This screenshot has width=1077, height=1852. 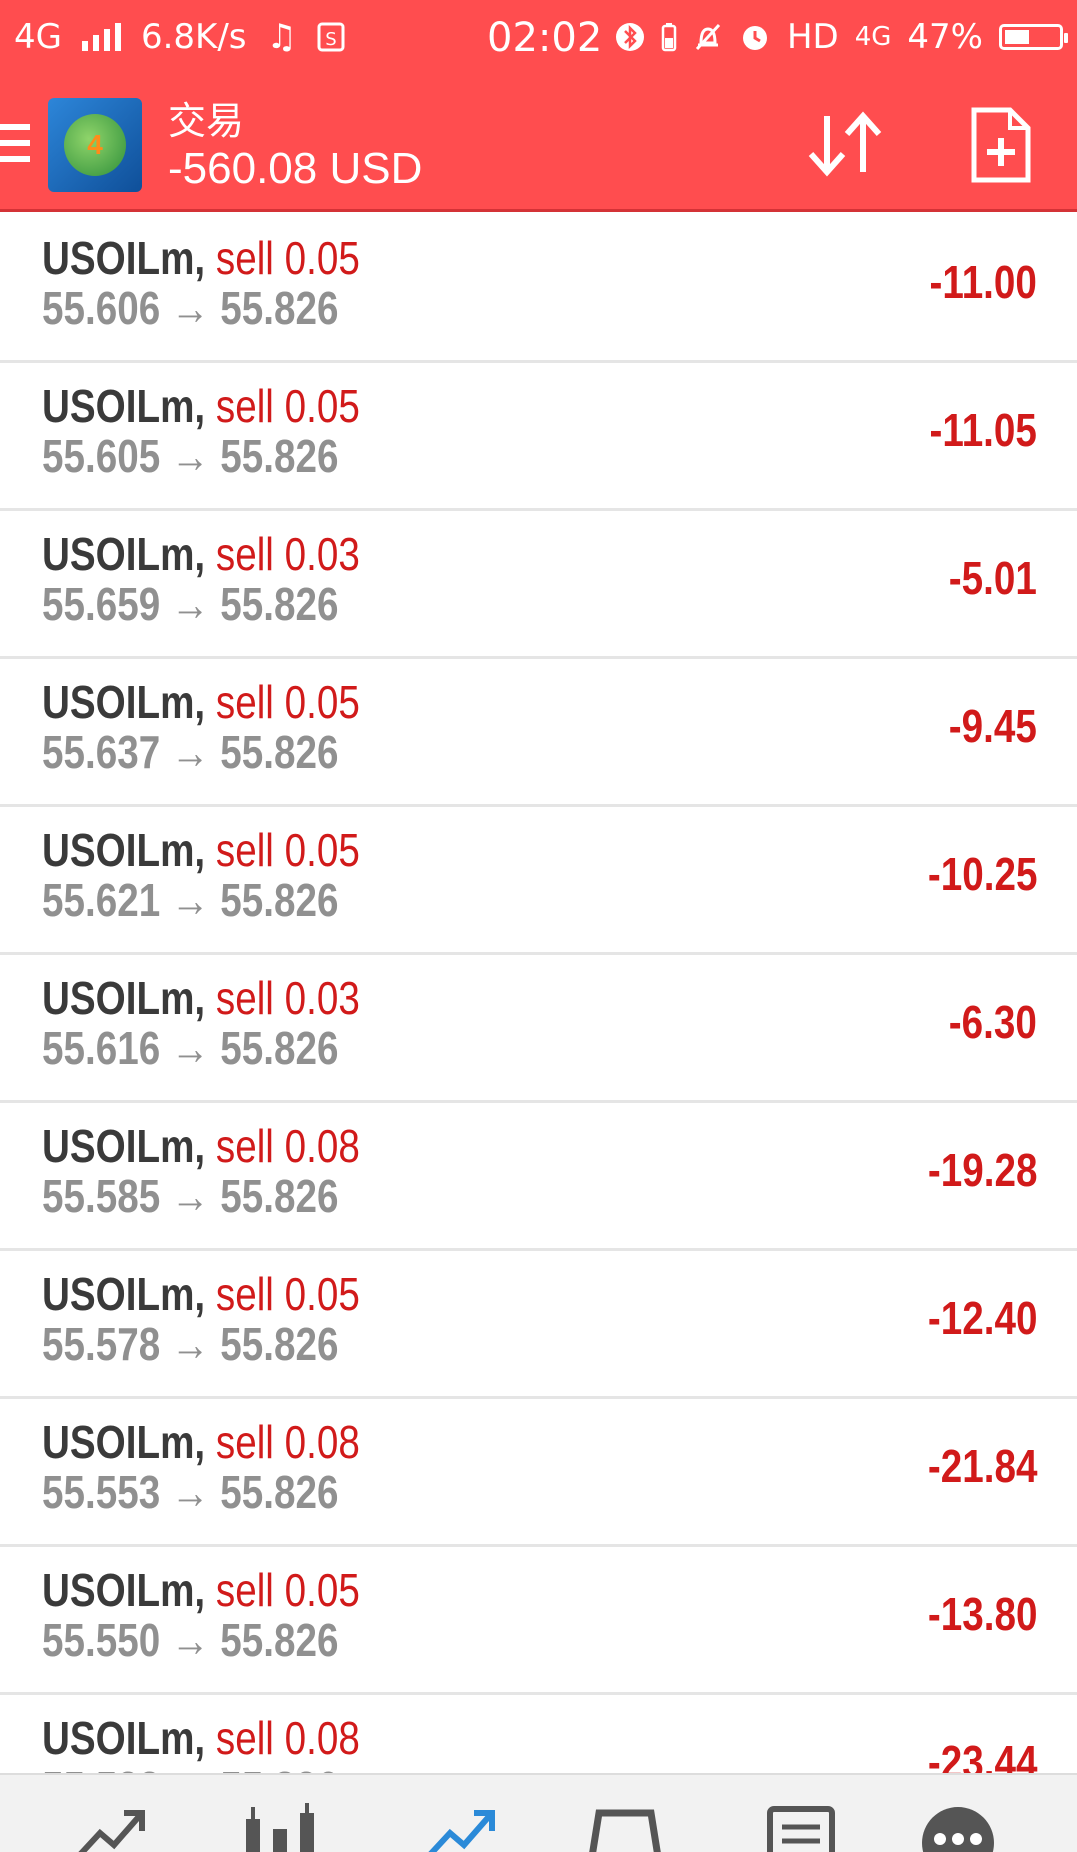 I want to click on open-price: 55.659, so click(x=101, y=604).